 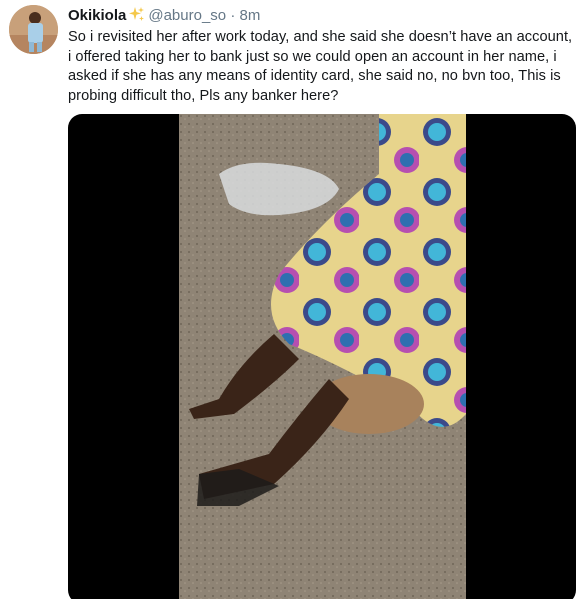 What do you see at coordinates (249, 15) in the screenshot?
I see `tweet-time: 8m` at bounding box center [249, 15].